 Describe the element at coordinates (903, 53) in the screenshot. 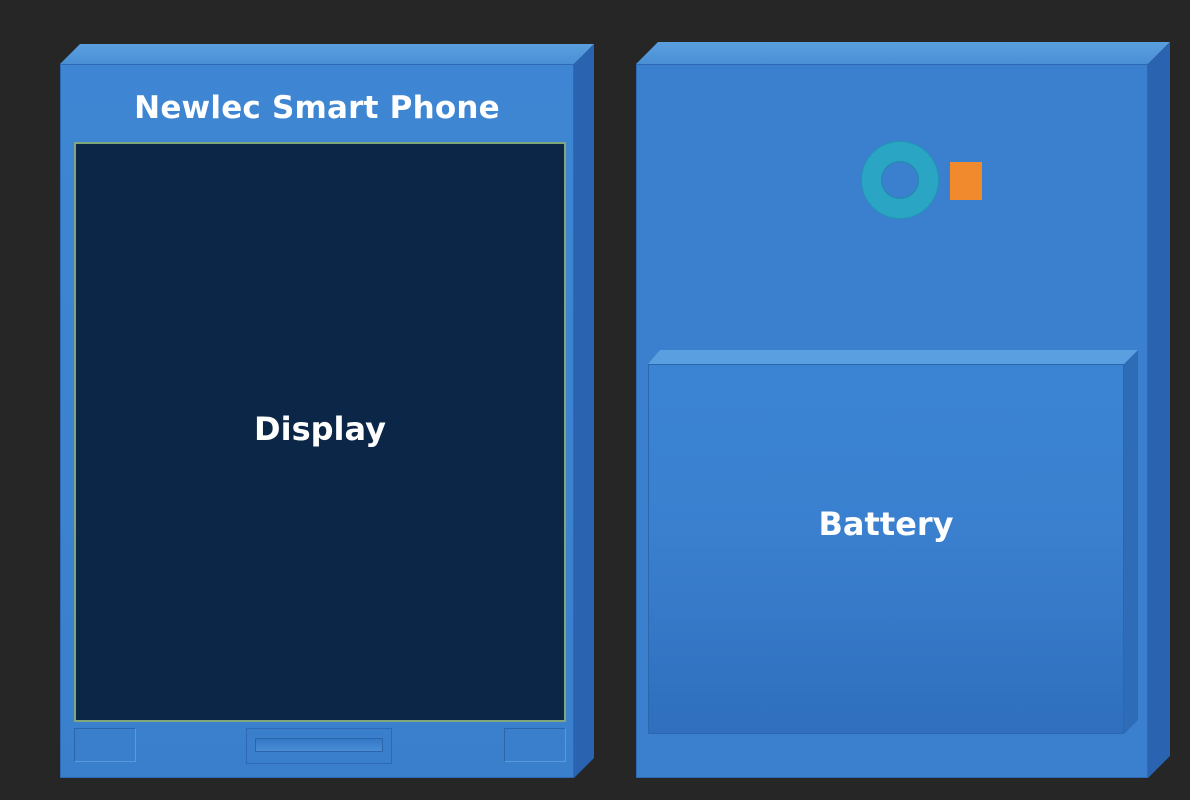

I see `back-top-edge` at that location.